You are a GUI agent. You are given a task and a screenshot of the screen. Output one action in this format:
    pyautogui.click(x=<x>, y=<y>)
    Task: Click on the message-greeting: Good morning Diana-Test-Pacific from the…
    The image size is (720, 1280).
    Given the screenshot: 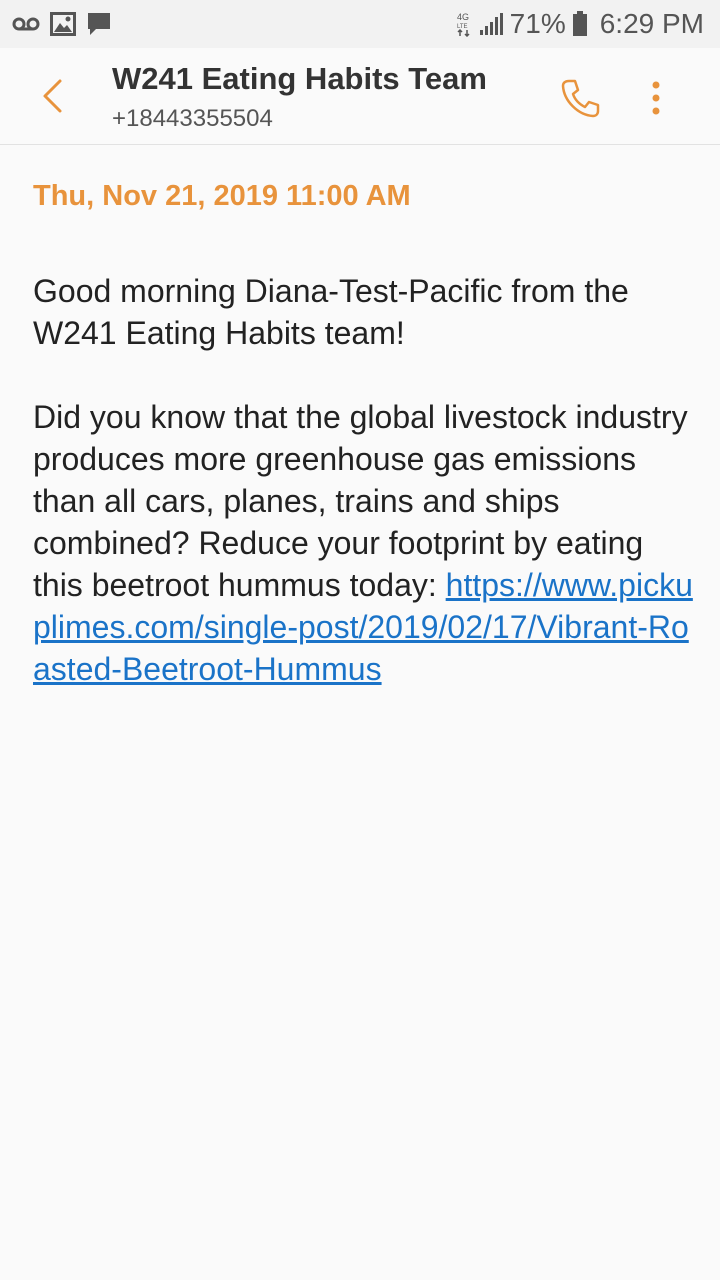 What is the action you would take?
    pyautogui.click(x=331, y=312)
    